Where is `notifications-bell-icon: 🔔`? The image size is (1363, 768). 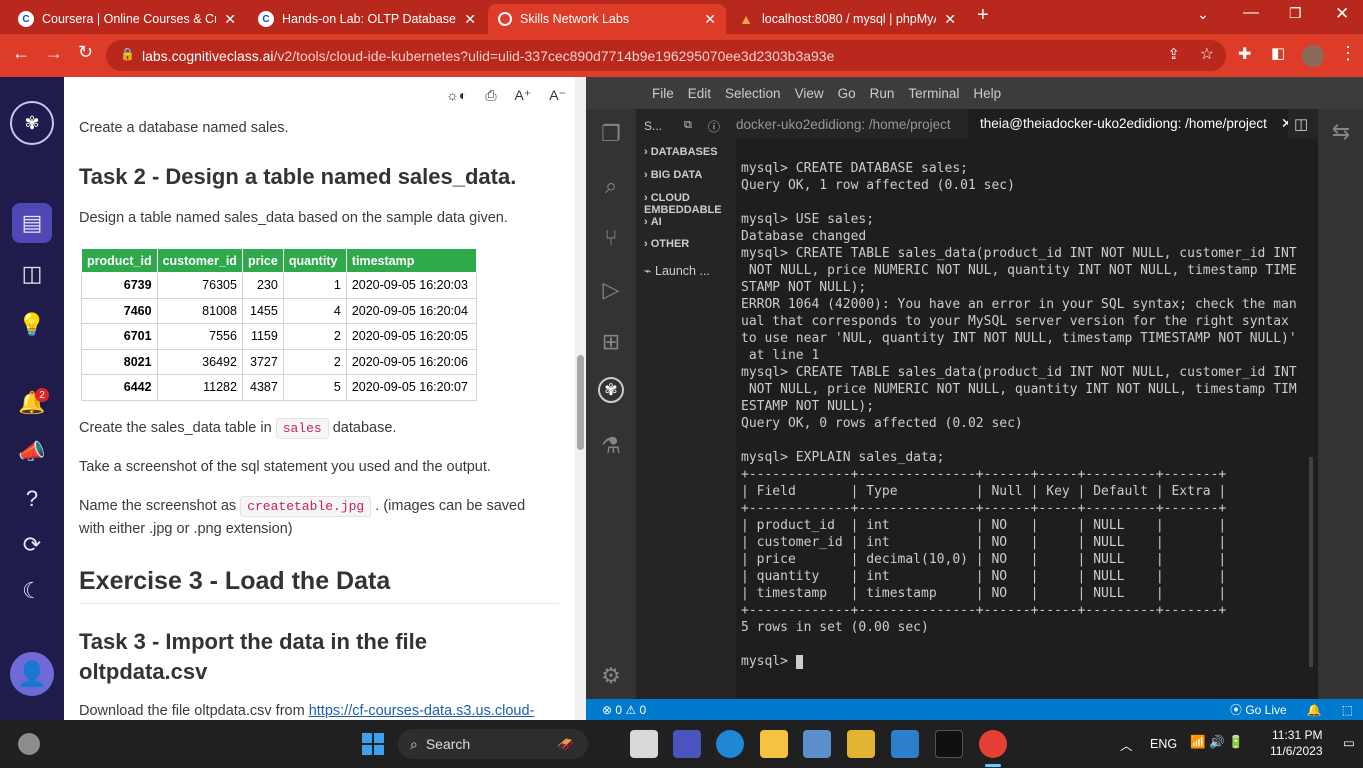 notifications-bell-icon: 🔔 is located at coordinates (1314, 710).